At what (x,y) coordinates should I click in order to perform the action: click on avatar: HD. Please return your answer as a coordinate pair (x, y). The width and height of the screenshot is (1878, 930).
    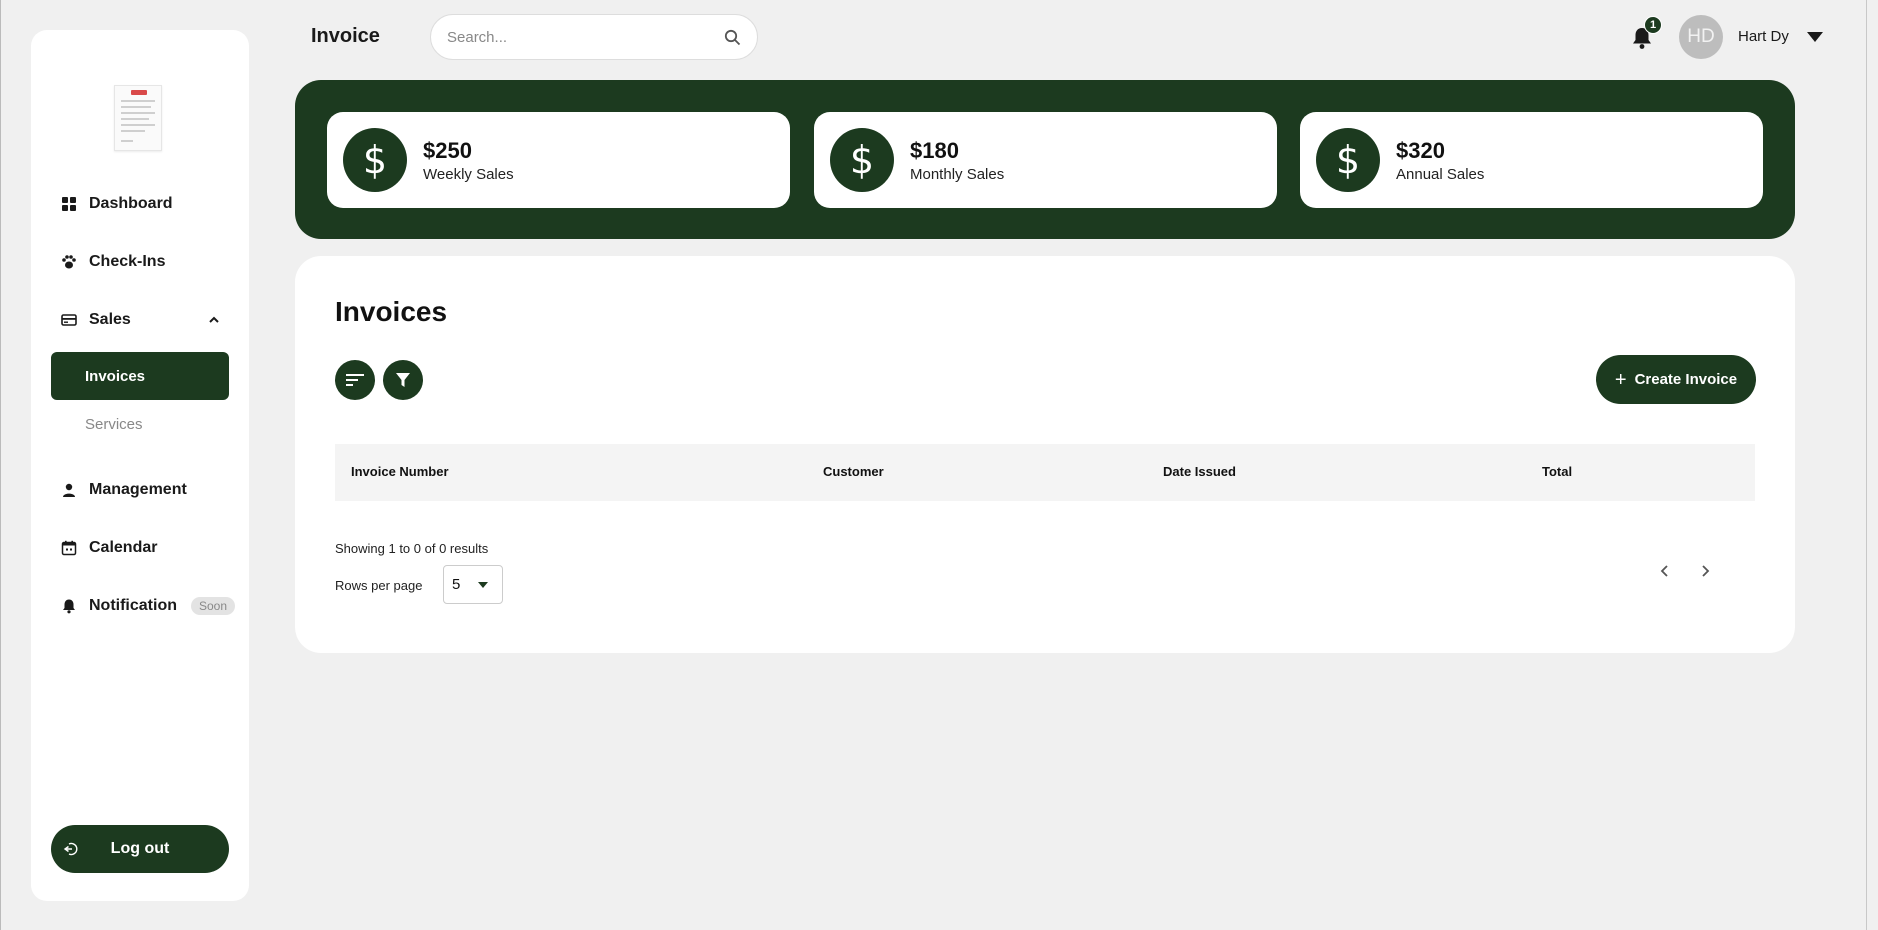
    Looking at the image, I should click on (1701, 37).